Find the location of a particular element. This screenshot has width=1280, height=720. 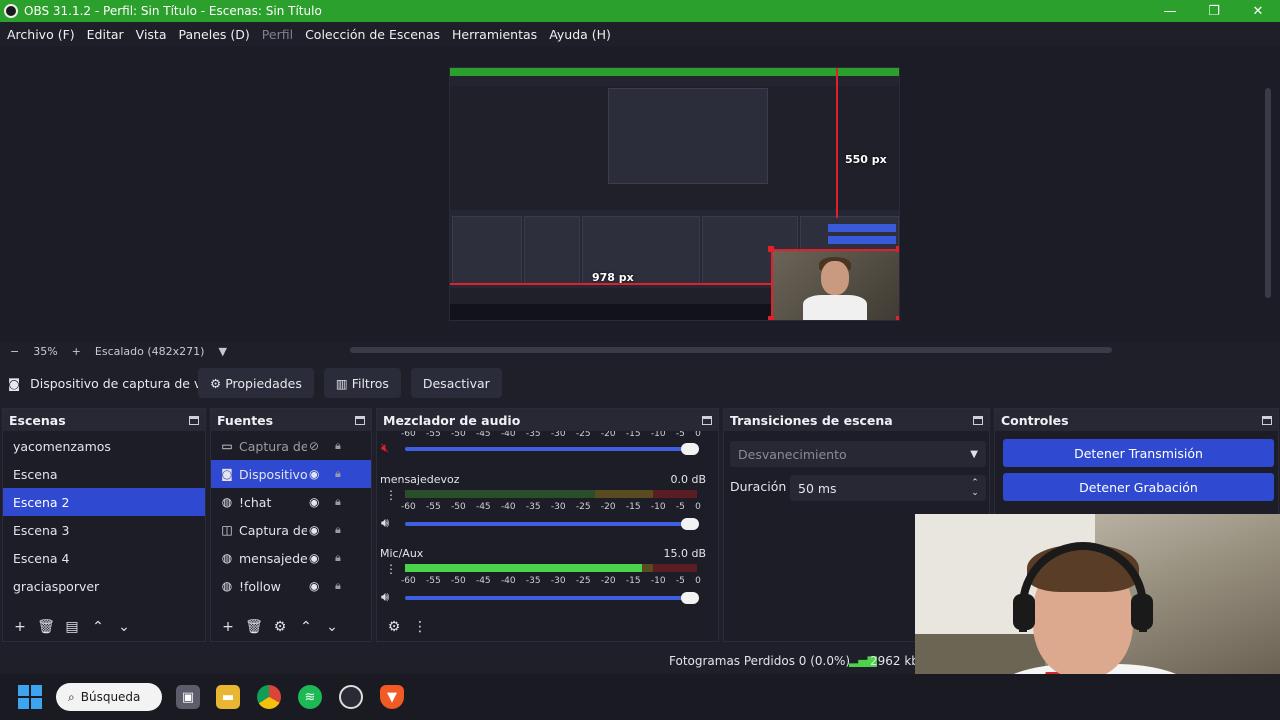

filters-button: ▥ Filtros is located at coordinates (362, 383).